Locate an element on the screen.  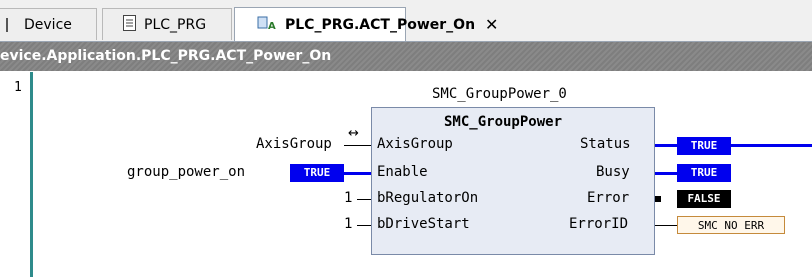
wire-status-continued is located at coordinates (771, 145).